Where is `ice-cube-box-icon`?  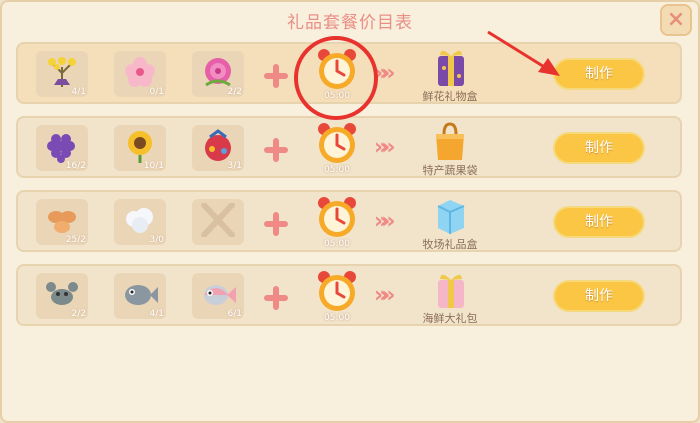 ice-cube-box-icon is located at coordinates (450, 215).